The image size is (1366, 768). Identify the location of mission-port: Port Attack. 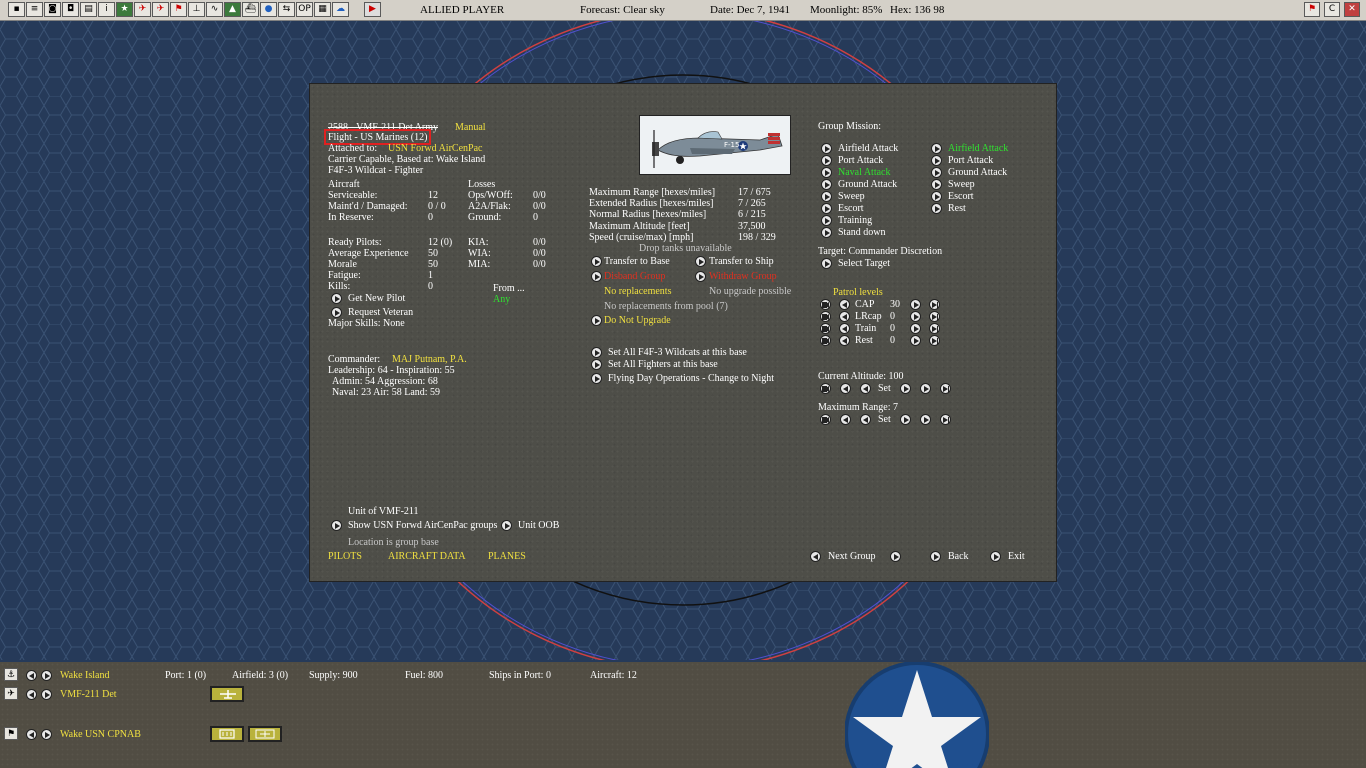
(860, 161).